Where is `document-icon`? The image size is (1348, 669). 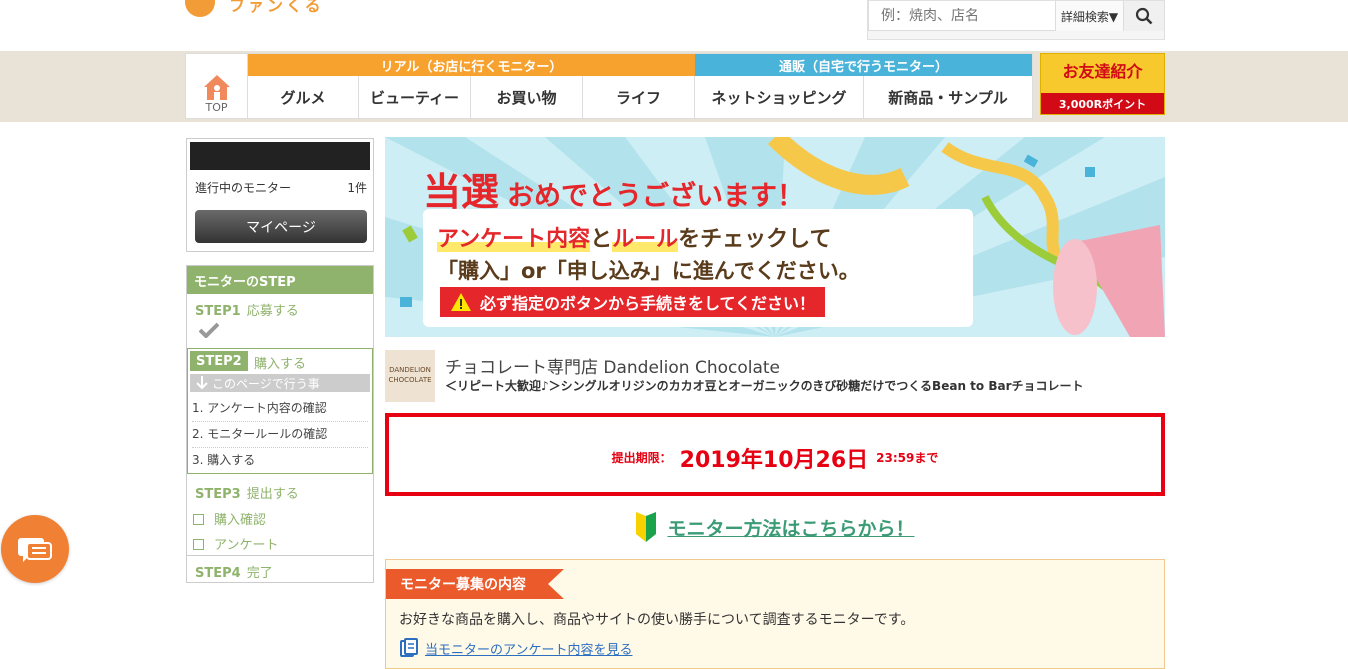 document-icon is located at coordinates (409, 647).